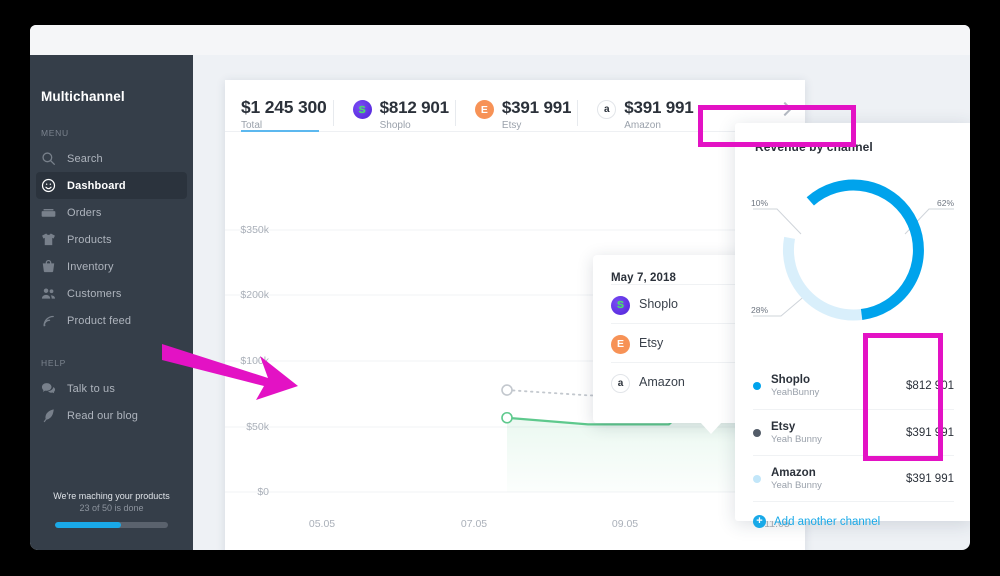  I want to click on sidebar-item-label: Customers, so click(94, 293).